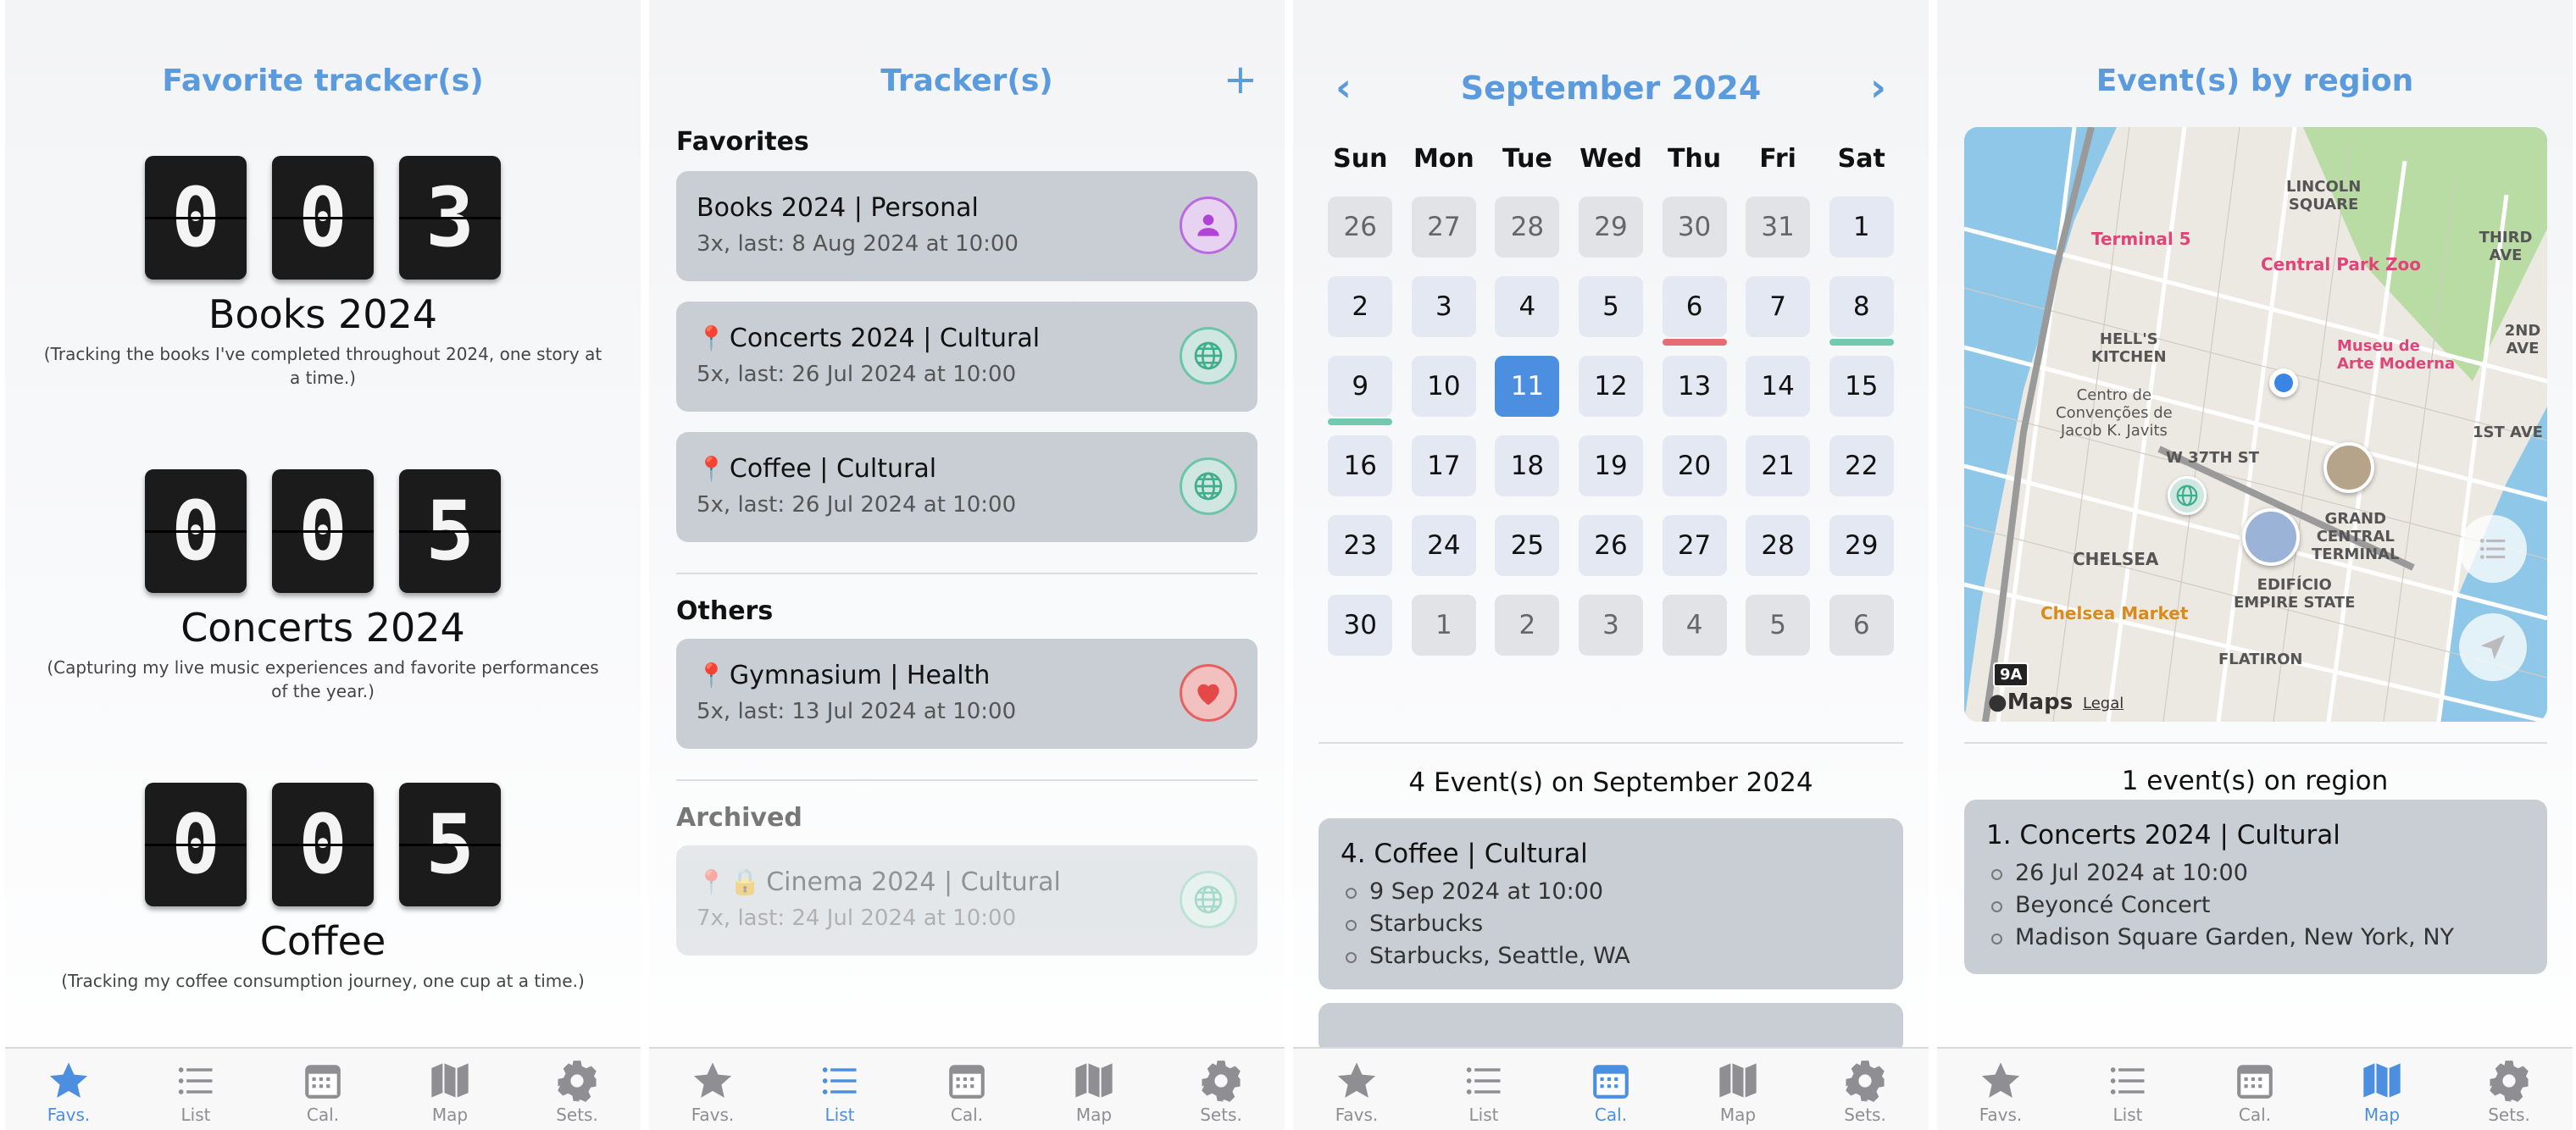 The height and width of the screenshot is (1130, 2576). What do you see at coordinates (1610, 465) in the screenshot?
I see `calendar-day: 19` at bounding box center [1610, 465].